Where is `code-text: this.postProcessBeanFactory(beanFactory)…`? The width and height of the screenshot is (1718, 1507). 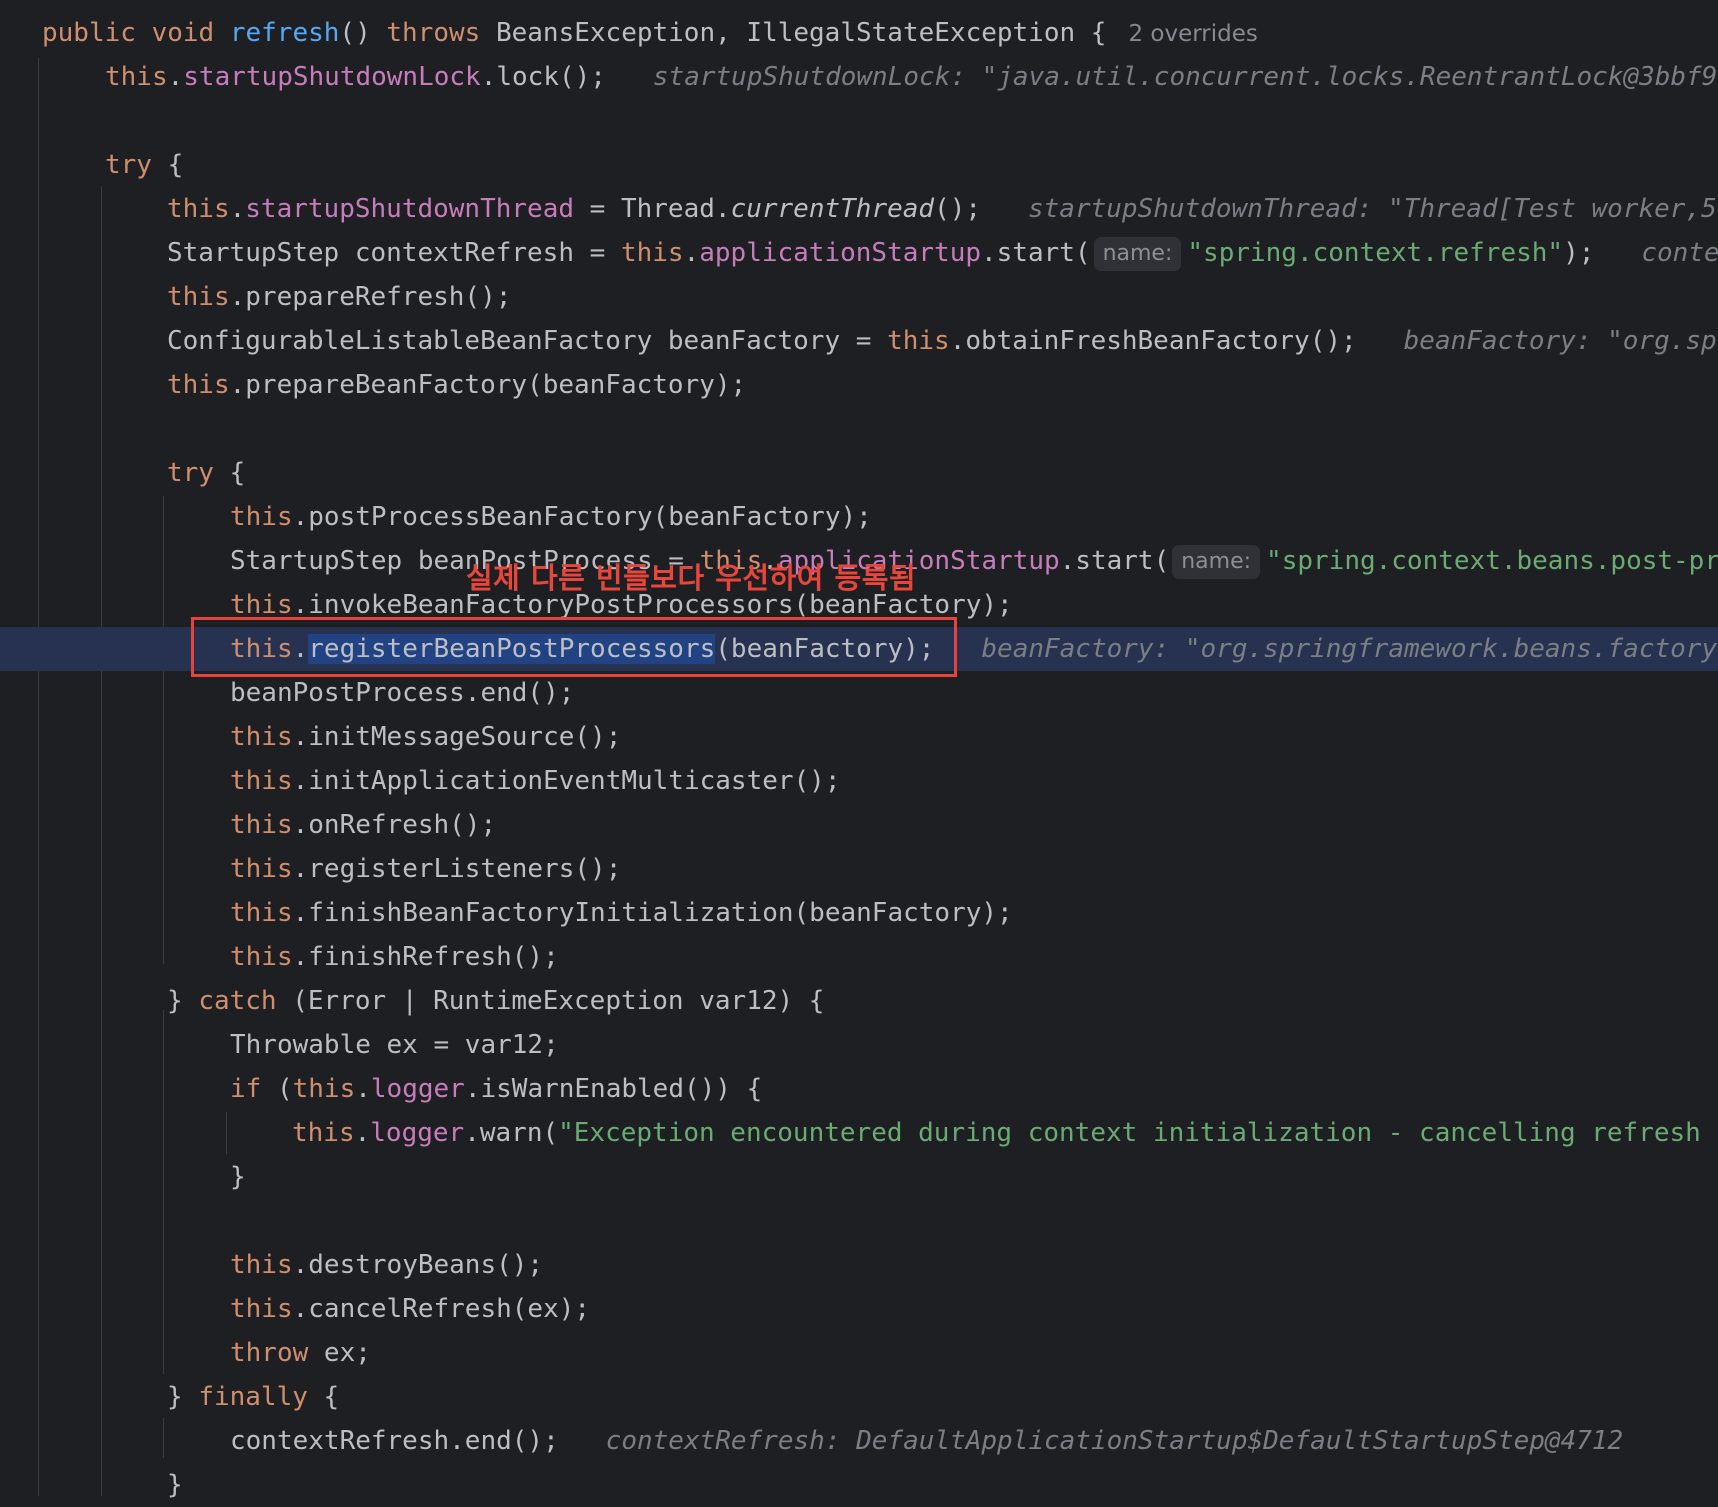 code-text: this.postProcessBeanFactory(beanFactory)… is located at coordinates (551, 517).